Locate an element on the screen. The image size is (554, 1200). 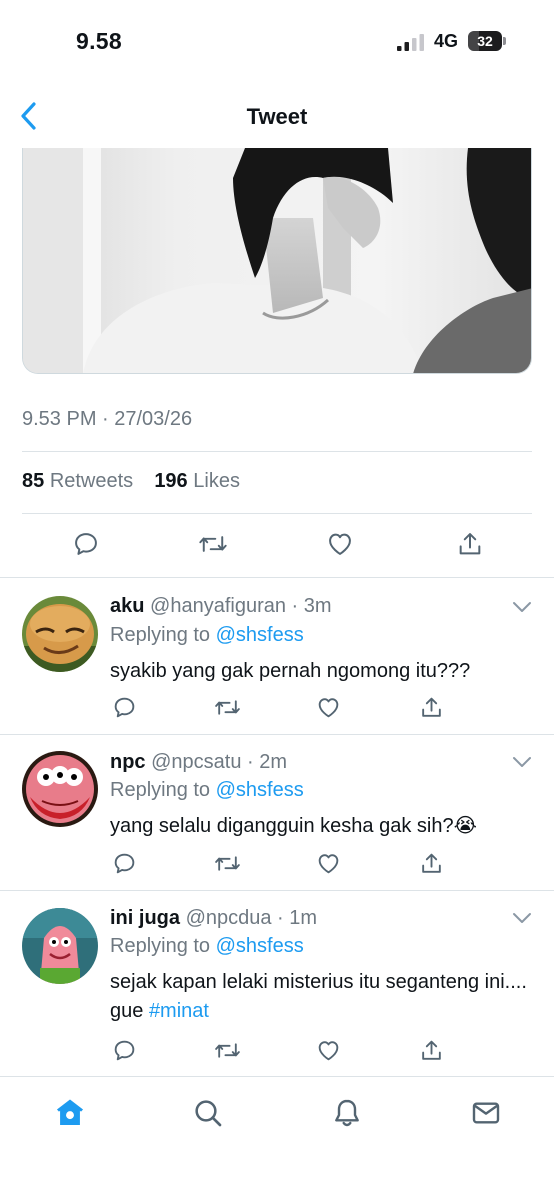
reply-text: yang selalu digangguin kesha gak sih?😭 is located at coordinates (320, 826).